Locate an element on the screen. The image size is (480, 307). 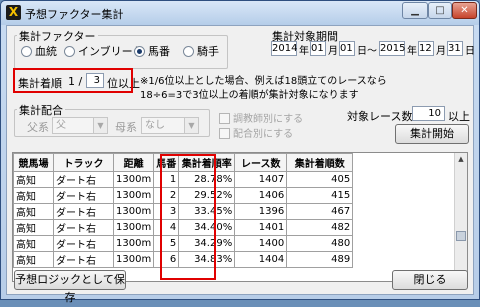
radio-inbreed-indicator is located at coordinates (69, 51).